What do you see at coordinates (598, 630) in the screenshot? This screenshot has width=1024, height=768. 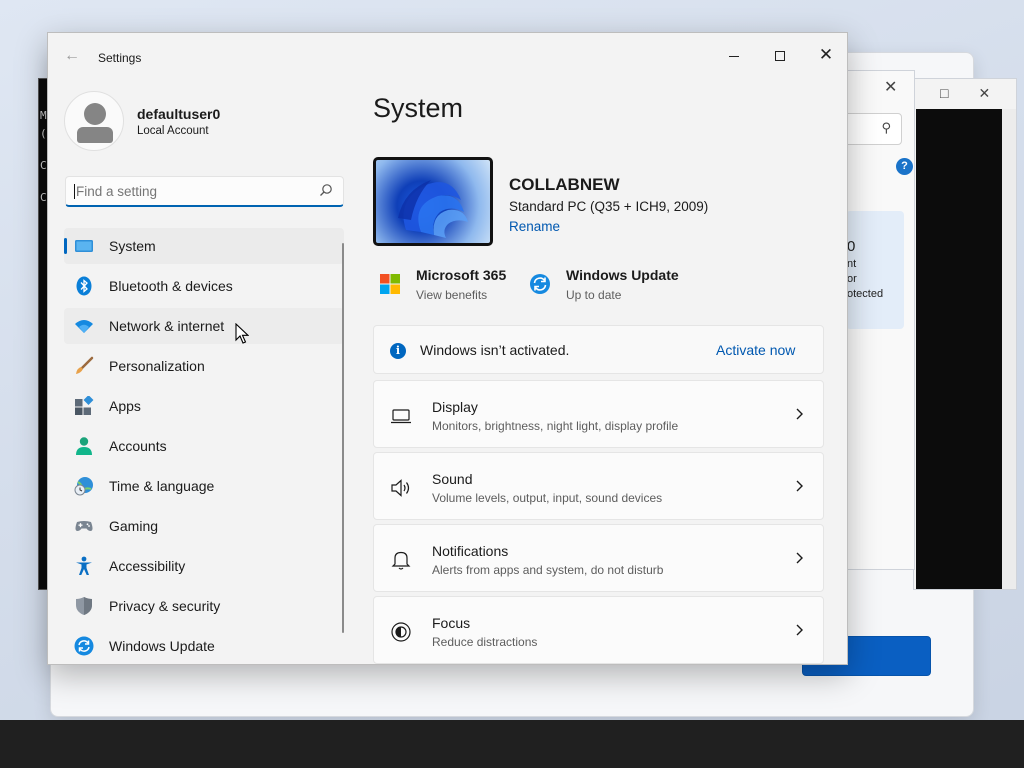 I see `settings-card-focus: Focus Reduce distractions` at bounding box center [598, 630].